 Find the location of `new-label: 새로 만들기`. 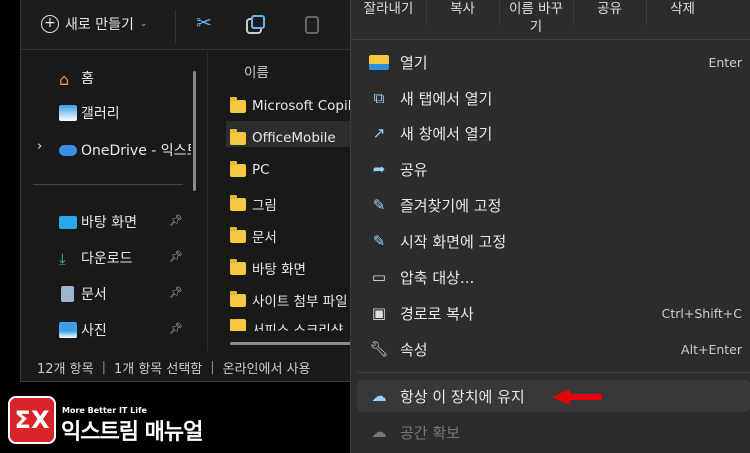

new-label: 새로 만들기 is located at coordinates (99, 25).